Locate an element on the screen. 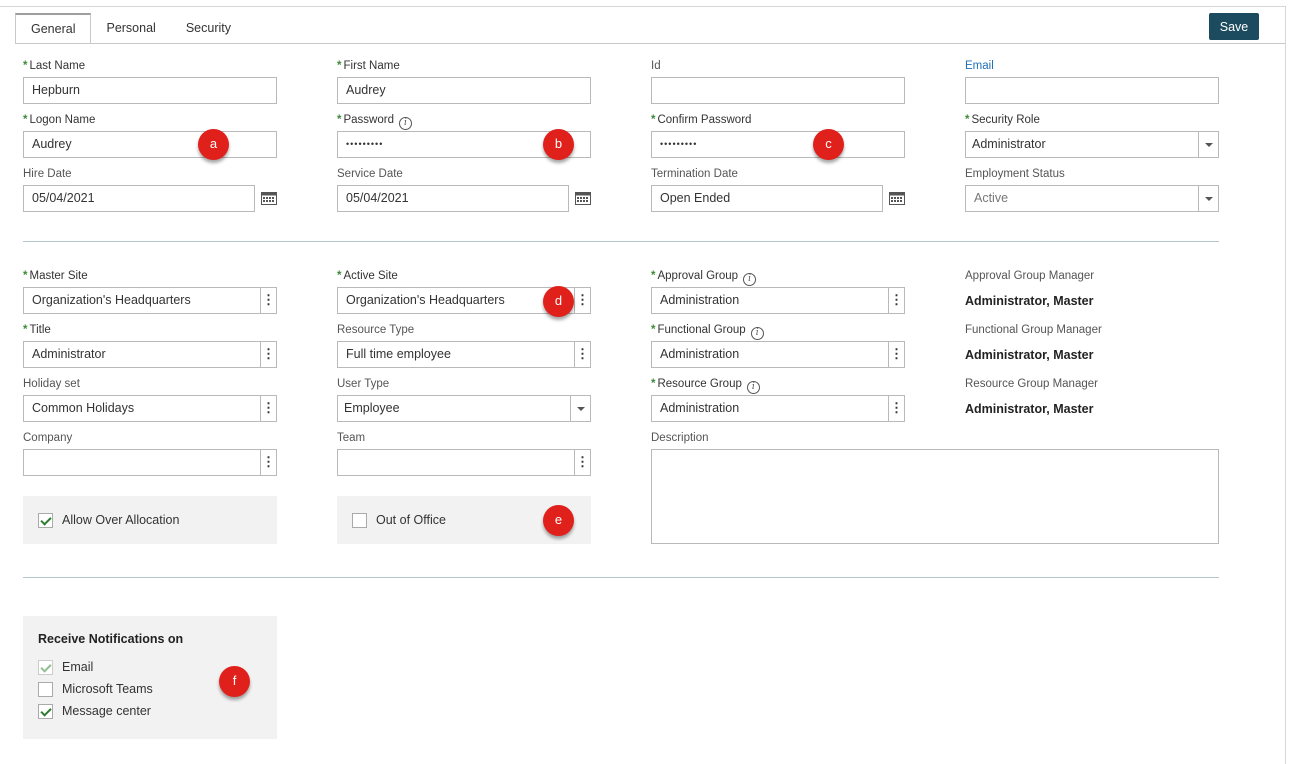 This screenshot has height=764, width=1305. password-label: * Password i is located at coordinates (374, 121).